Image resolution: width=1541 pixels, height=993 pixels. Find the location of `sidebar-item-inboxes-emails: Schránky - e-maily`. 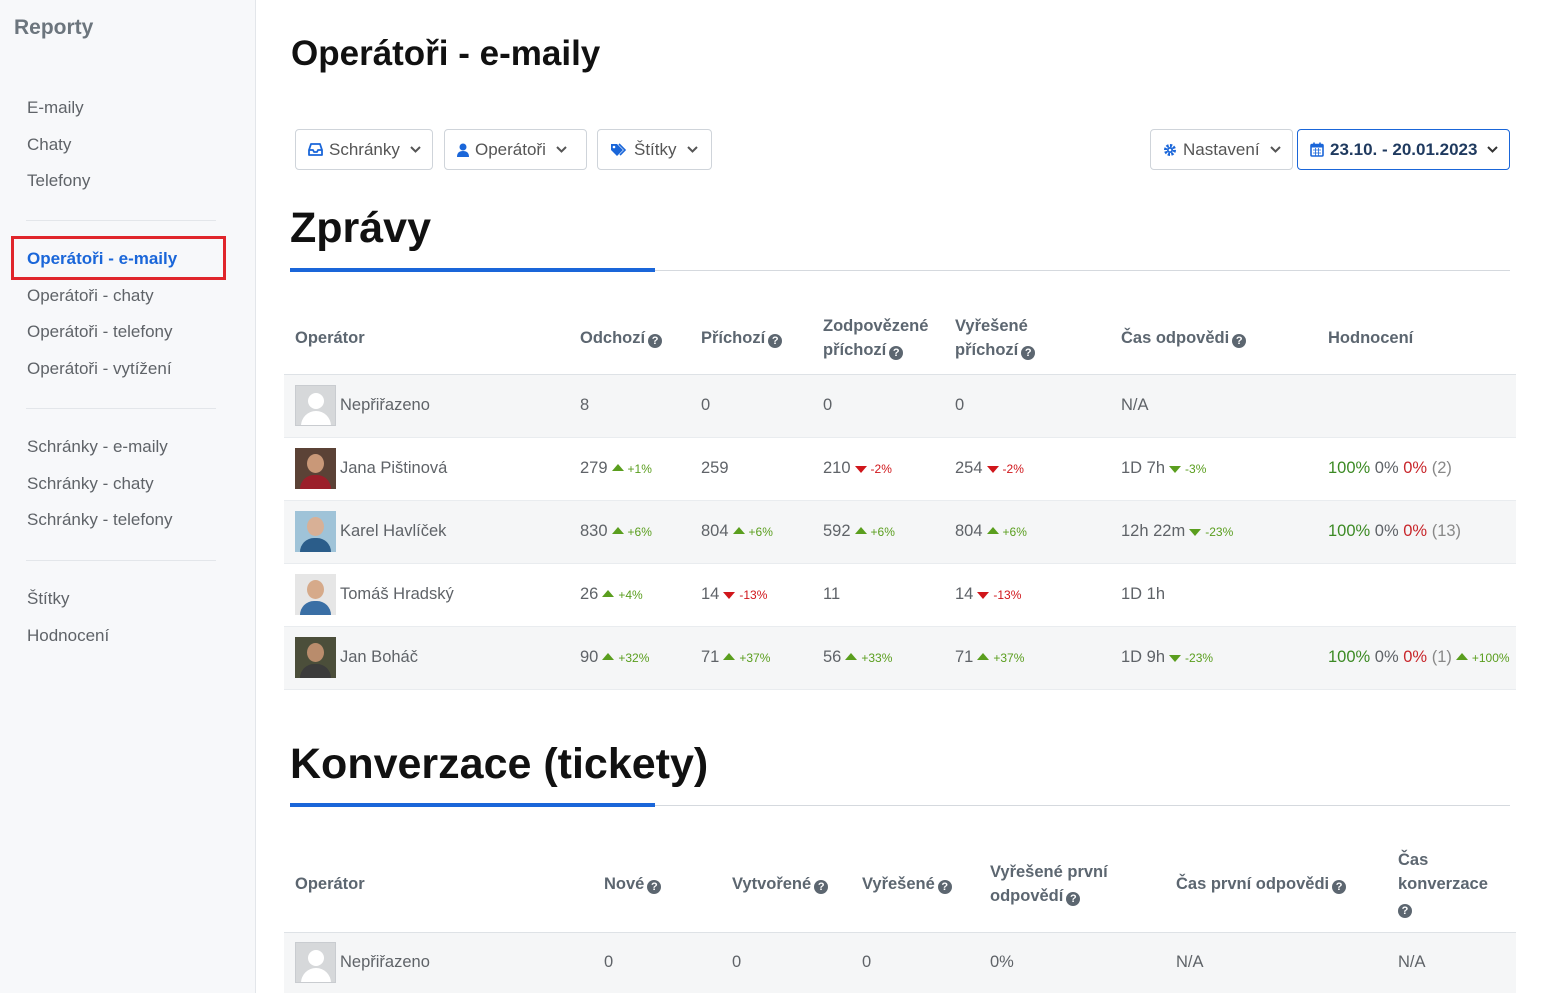

sidebar-item-inboxes-emails: Schránky - e-maily is located at coordinates (128, 447).